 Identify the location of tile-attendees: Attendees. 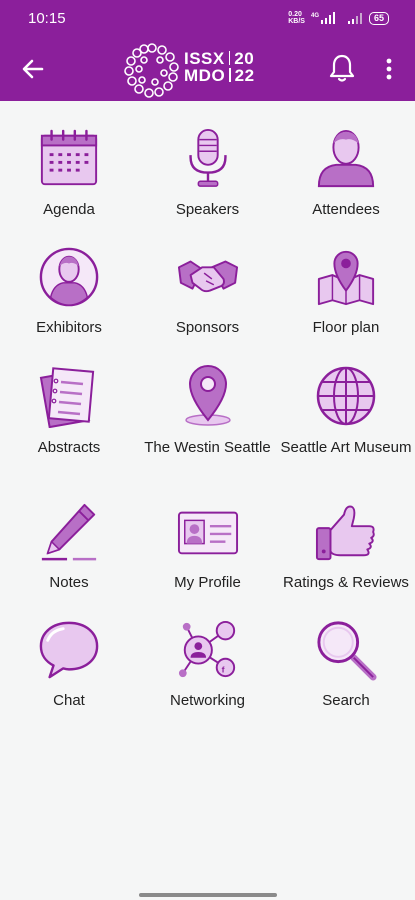
(346, 160).